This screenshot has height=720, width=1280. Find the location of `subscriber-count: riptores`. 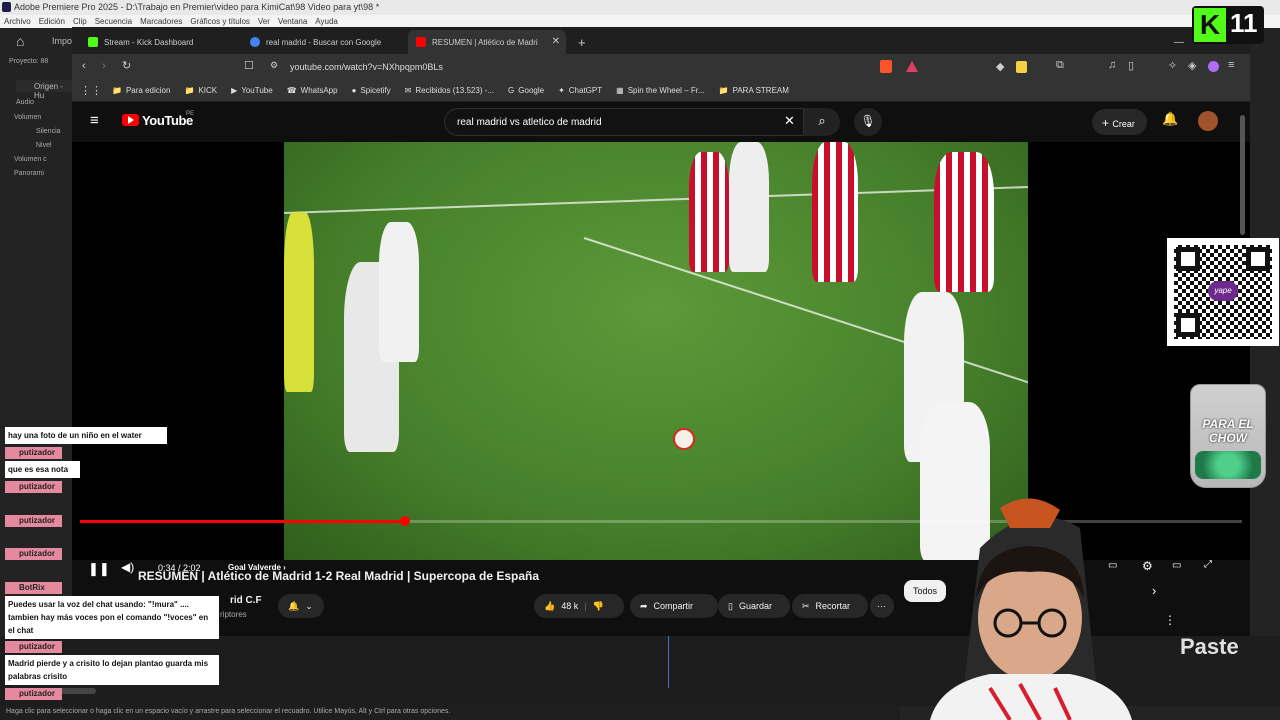

subscriber-count: riptores is located at coordinates (233, 614).